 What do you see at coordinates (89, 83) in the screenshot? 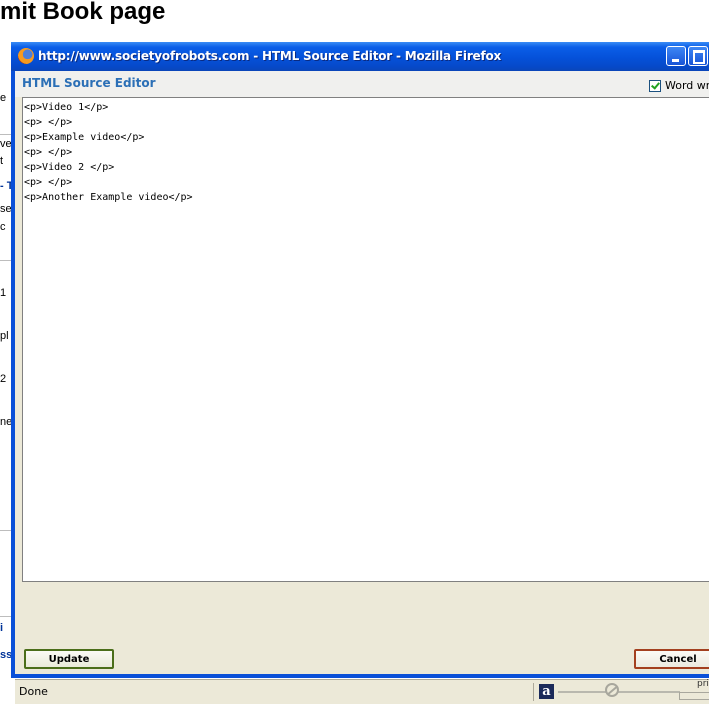
I see `editor-title: HTML Source Editor` at bounding box center [89, 83].